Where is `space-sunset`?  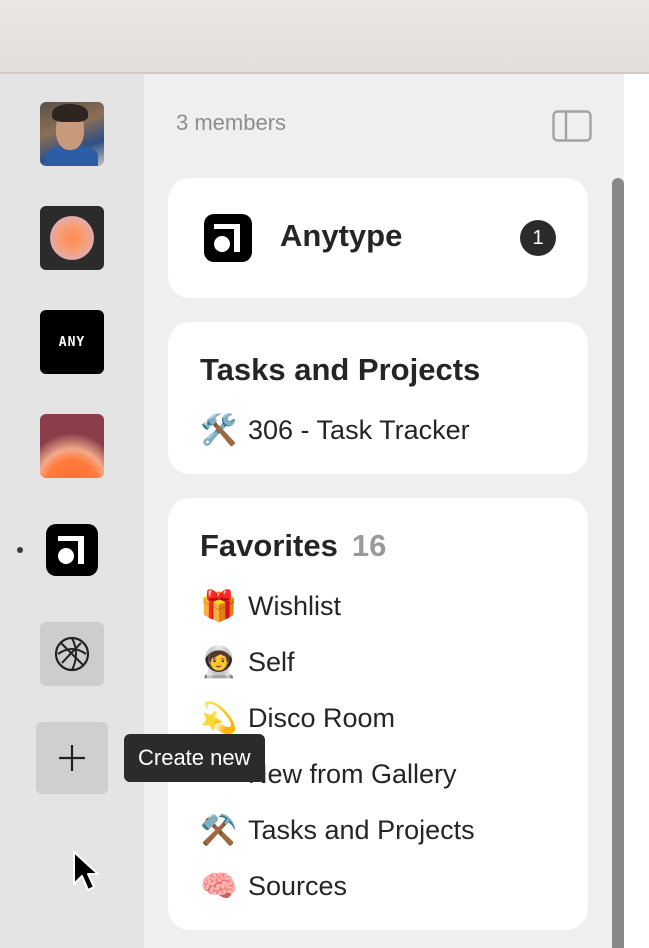 space-sunset is located at coordinates (72, 446).